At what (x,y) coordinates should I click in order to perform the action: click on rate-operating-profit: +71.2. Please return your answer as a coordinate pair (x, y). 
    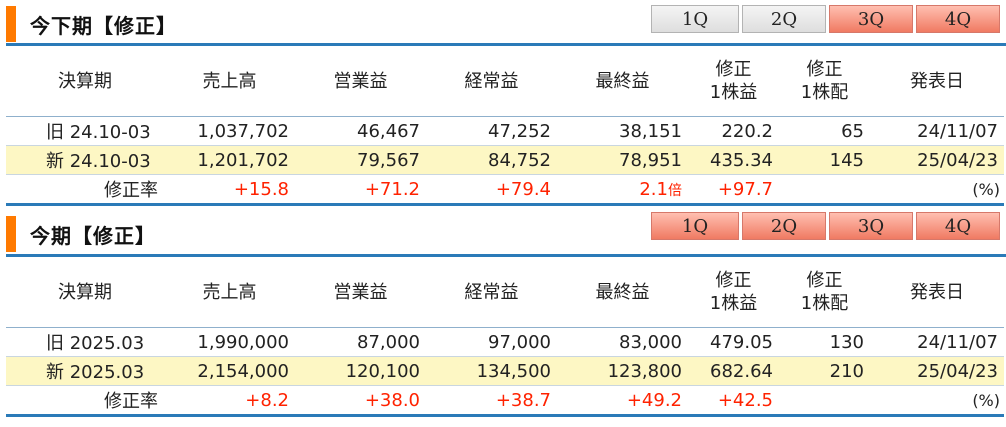
    Looking at the image, I should click on (360, 190).